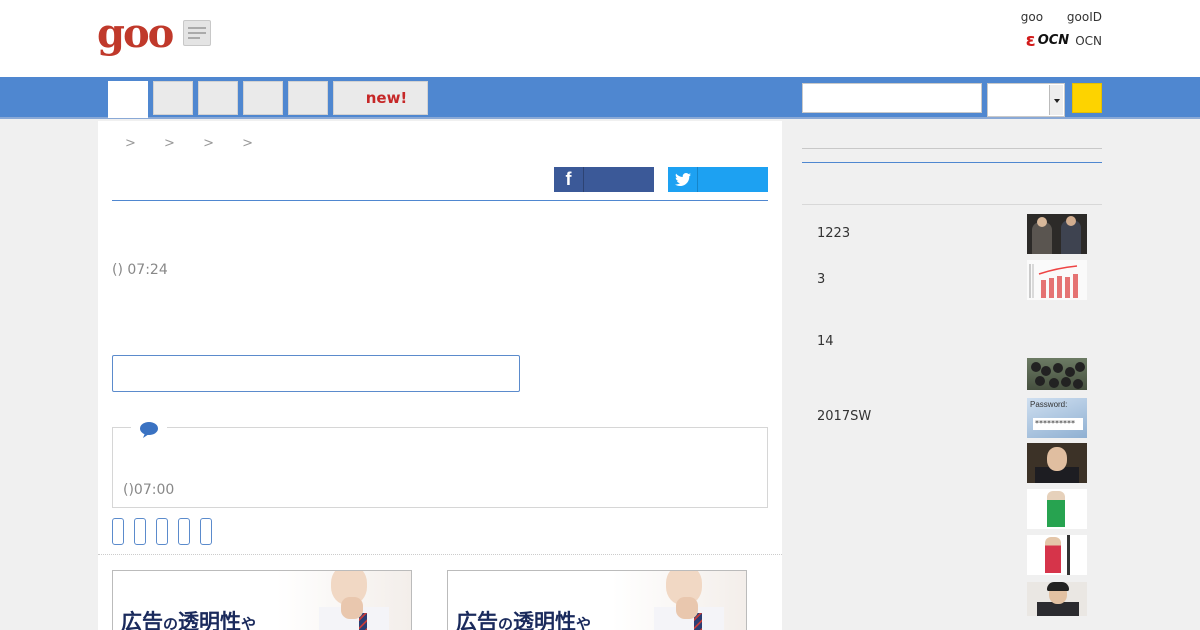 This screenshot has height=630, width=1200. What do you see at coordinates (825, 341) in the screenshot?
I see `sidebar-news-item: 14` at bounding box center [825, 341].